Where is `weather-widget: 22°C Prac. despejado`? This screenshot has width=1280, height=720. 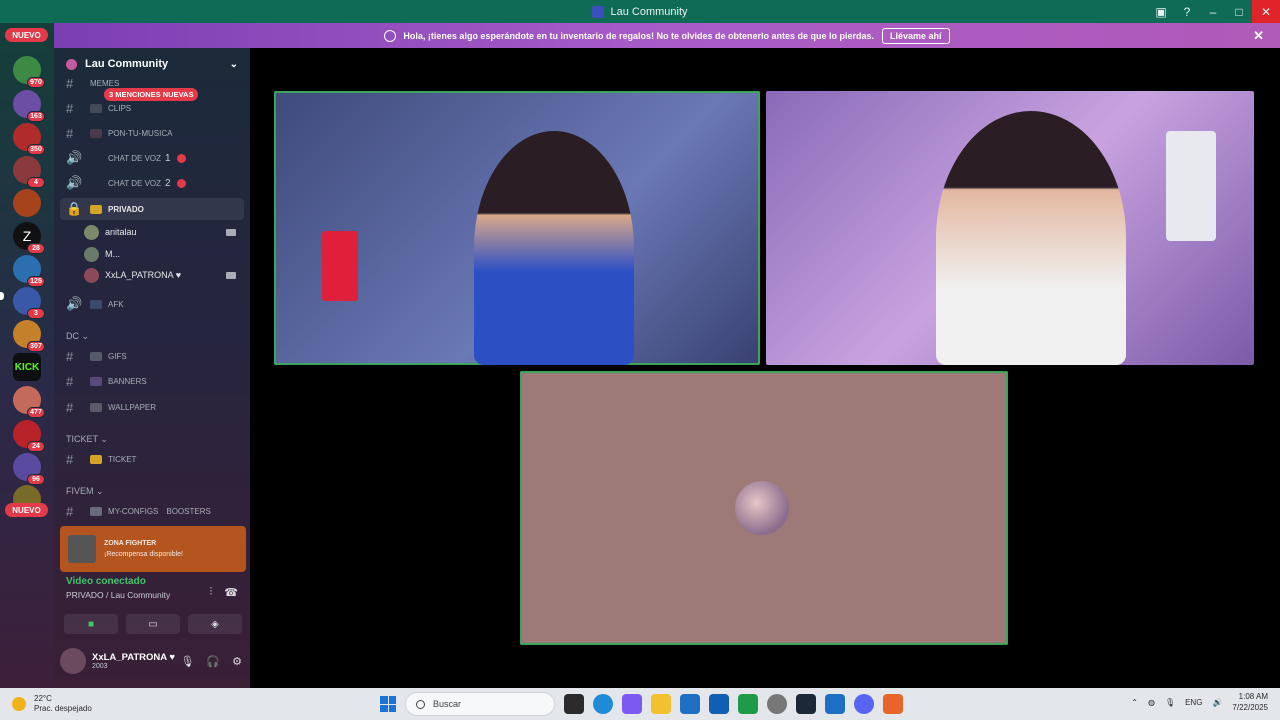 weather-widget: 22°C Prac. despejado is located at coordinates (52, 704).